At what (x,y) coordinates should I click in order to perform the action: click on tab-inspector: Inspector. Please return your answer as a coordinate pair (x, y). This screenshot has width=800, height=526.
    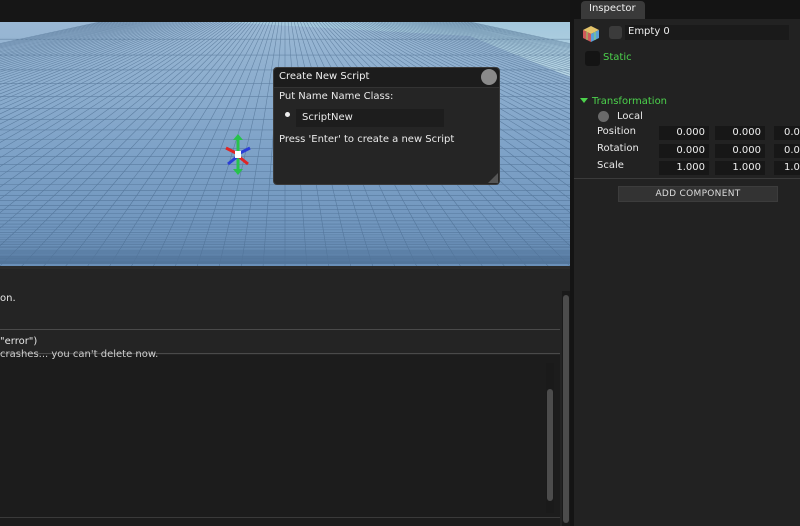
    Looking at the image, I should click on (613, 10).